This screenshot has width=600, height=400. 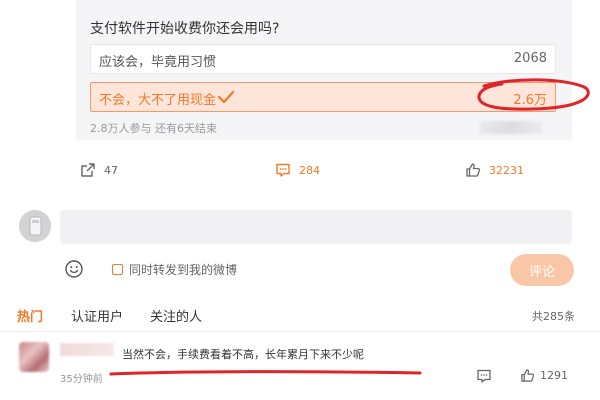 I want to click on commenter-name-blurred, so click(x=87, y=349).